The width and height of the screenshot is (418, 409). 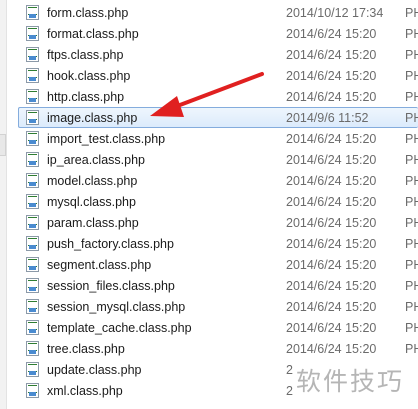 I want to click on file-row: format.class.php 2014/6/24 15:20 PH, so click(x=218, y=33).